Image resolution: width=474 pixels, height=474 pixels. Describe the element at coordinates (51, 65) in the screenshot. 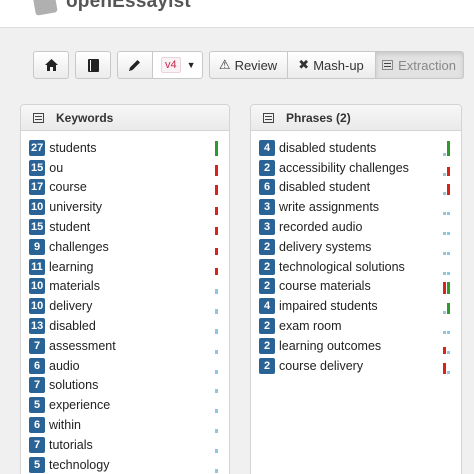

I see `home-button` at that location.